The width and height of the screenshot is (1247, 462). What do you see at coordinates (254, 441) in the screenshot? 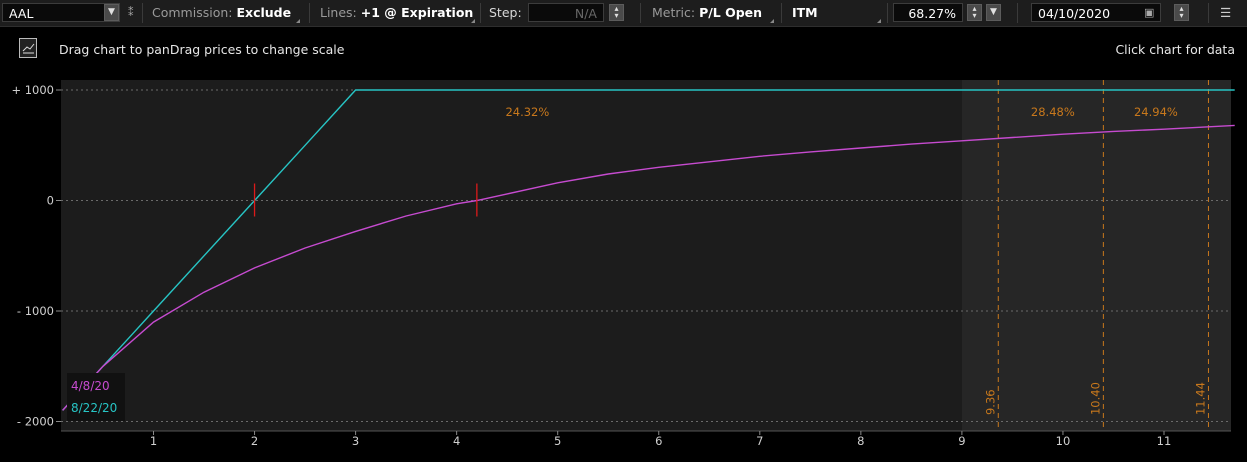
I see `x-tick-label: 2` at bounding box center [254, 441].